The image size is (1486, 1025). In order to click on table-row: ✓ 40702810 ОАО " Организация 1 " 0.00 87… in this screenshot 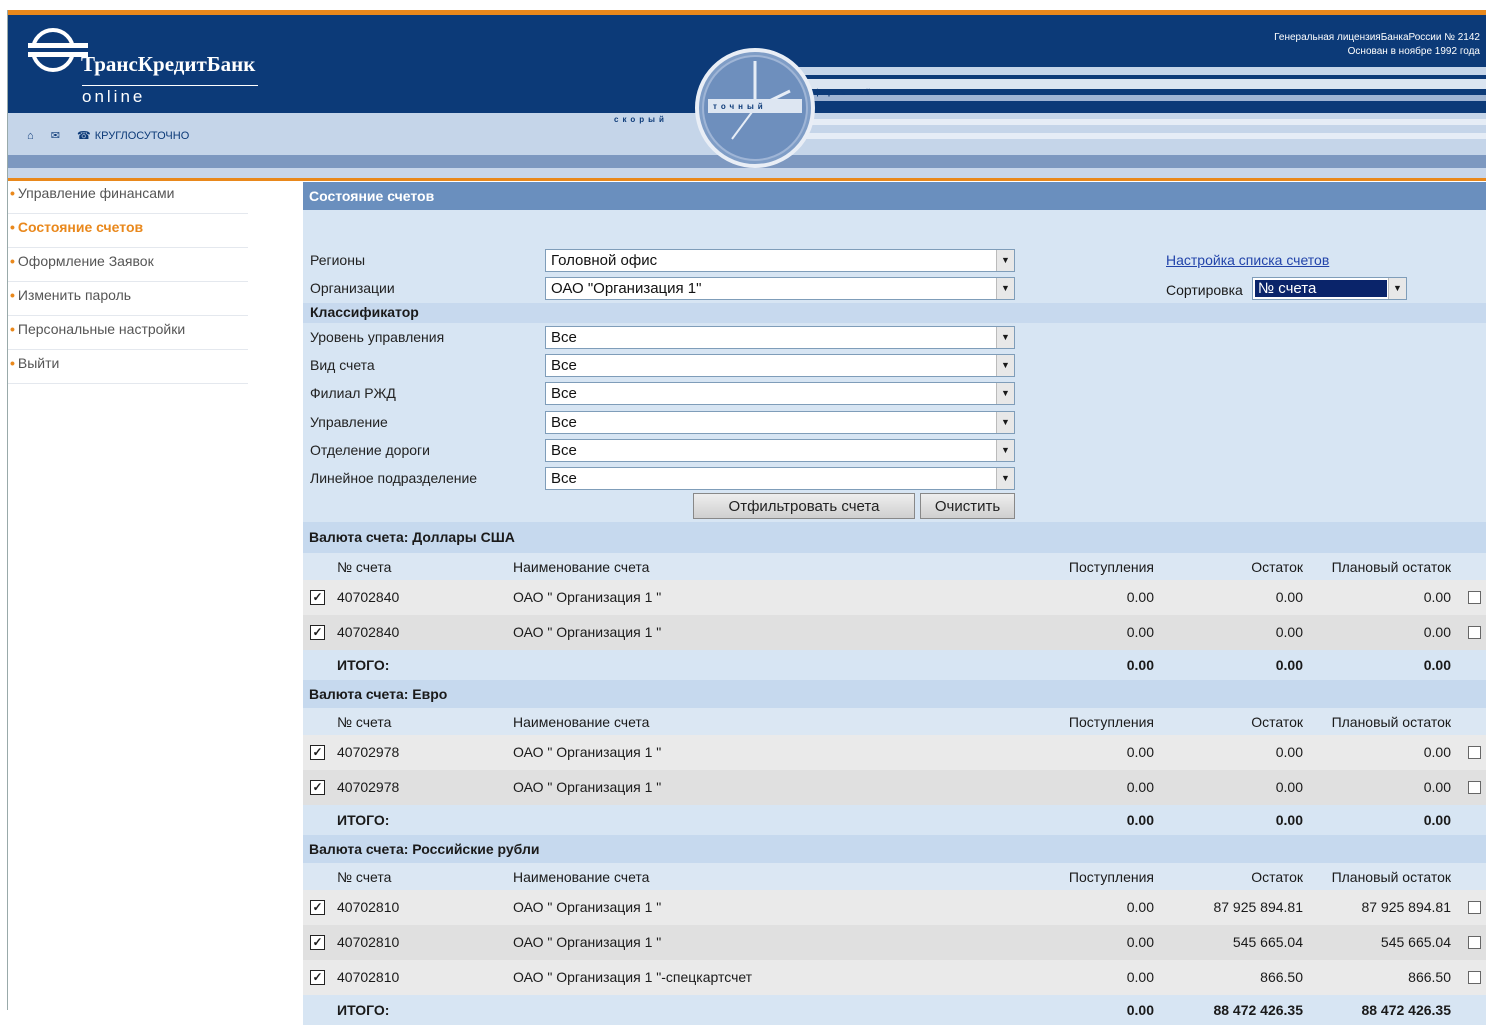, I will do `click(894, 907)`.